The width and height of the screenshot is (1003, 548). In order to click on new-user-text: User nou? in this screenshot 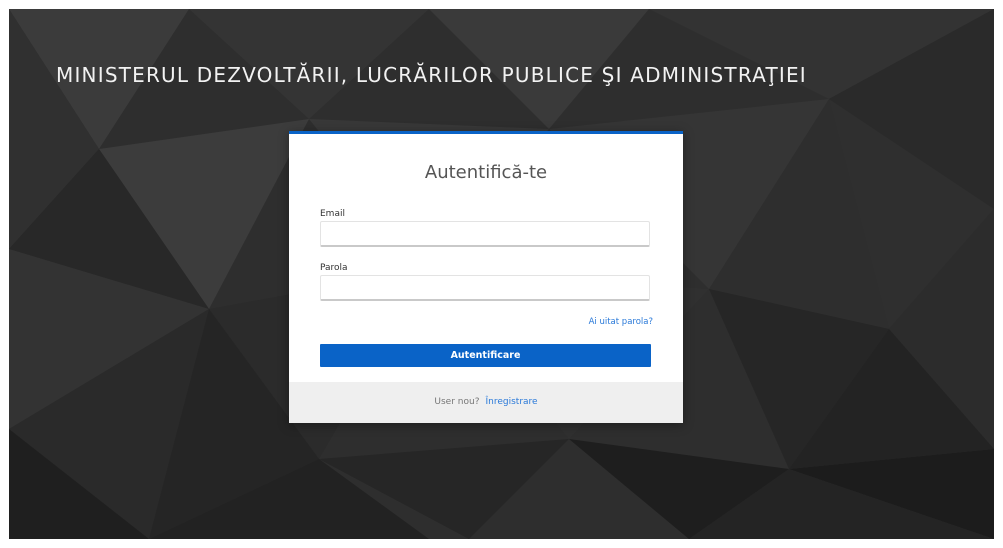, I will do `click(457, 402)`.